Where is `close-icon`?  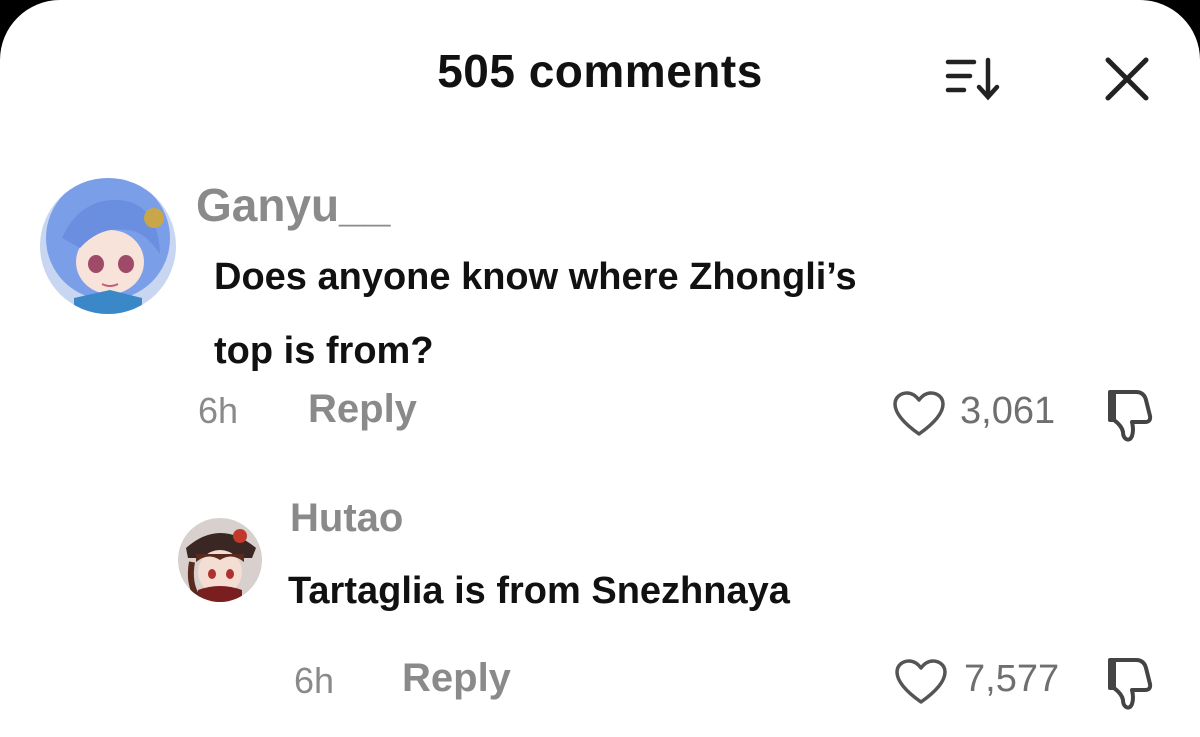 close-icon is located at coordinates (1127, 79).